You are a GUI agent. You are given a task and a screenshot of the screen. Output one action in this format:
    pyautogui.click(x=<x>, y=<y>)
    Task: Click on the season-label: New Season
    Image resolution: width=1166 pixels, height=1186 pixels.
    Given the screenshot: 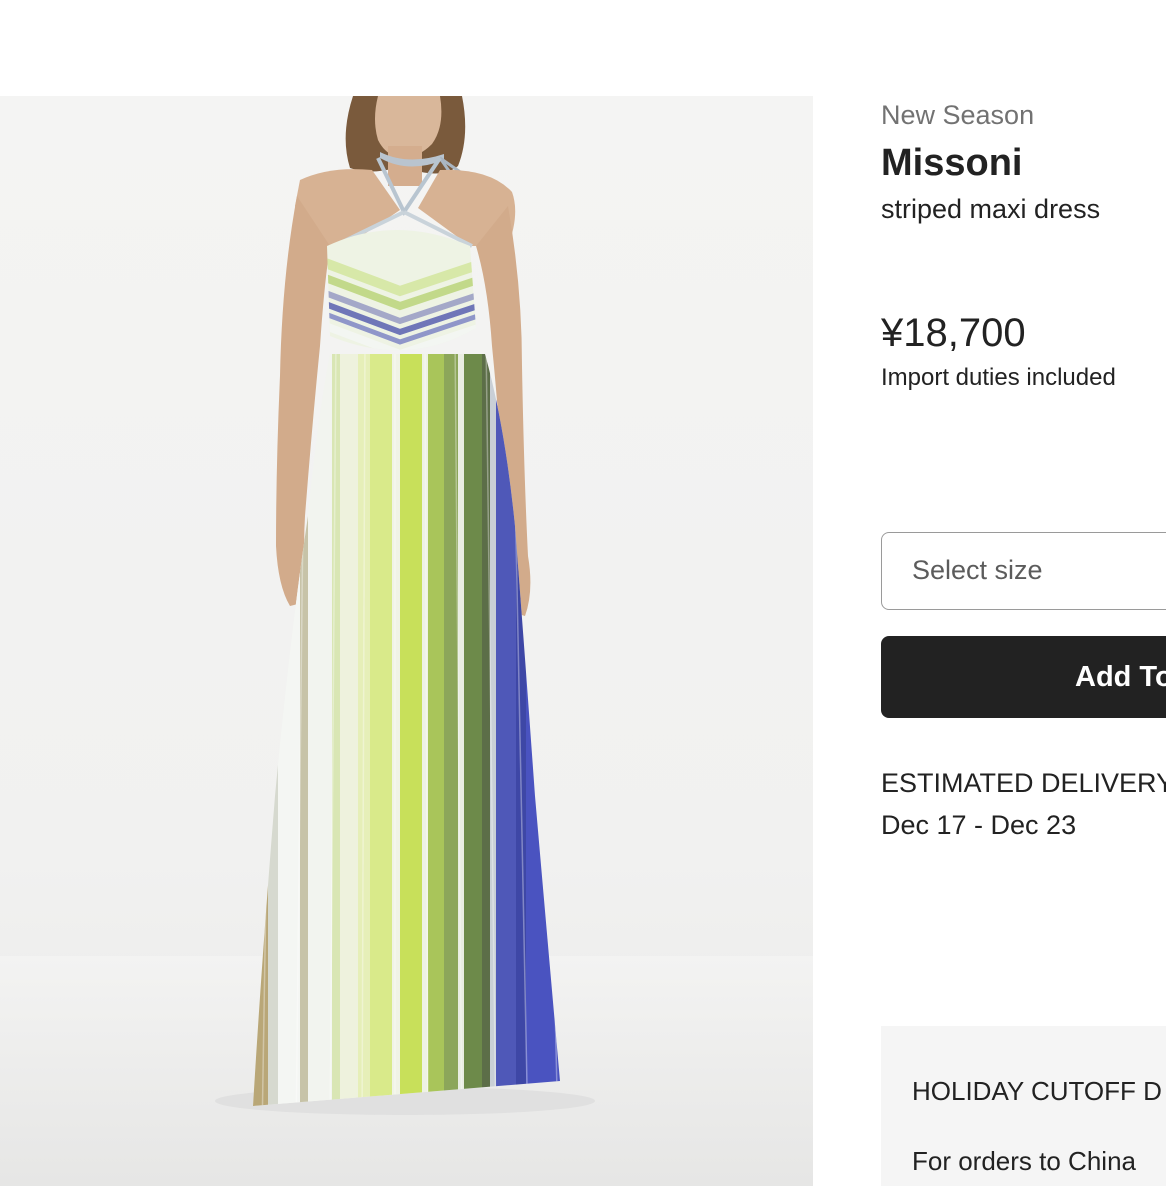 What is the action you would take?
    pyautogui.click(x=958, y=115)
    